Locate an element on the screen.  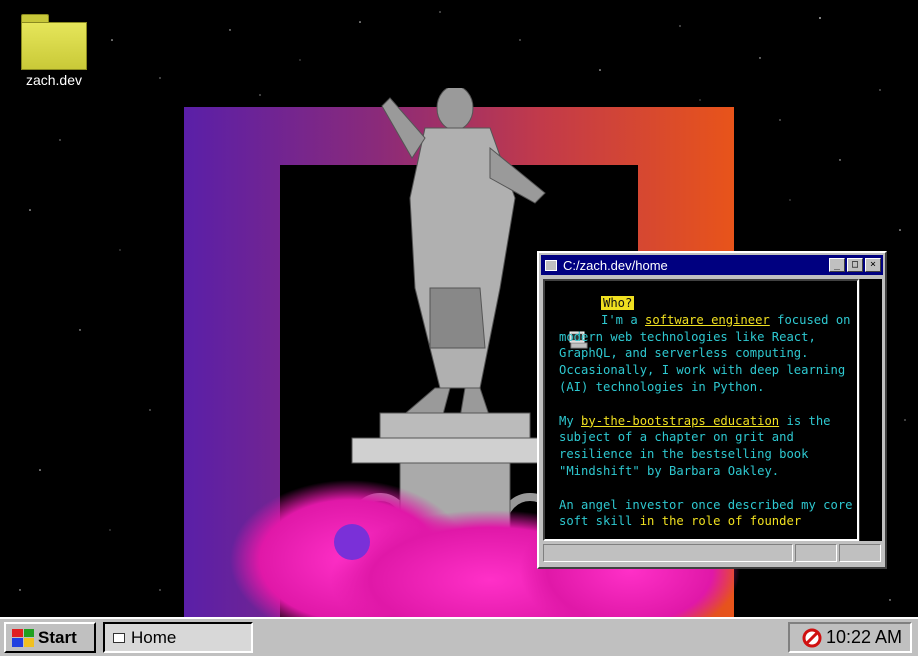
no-entry-icon is located at coordinates (812, 638).